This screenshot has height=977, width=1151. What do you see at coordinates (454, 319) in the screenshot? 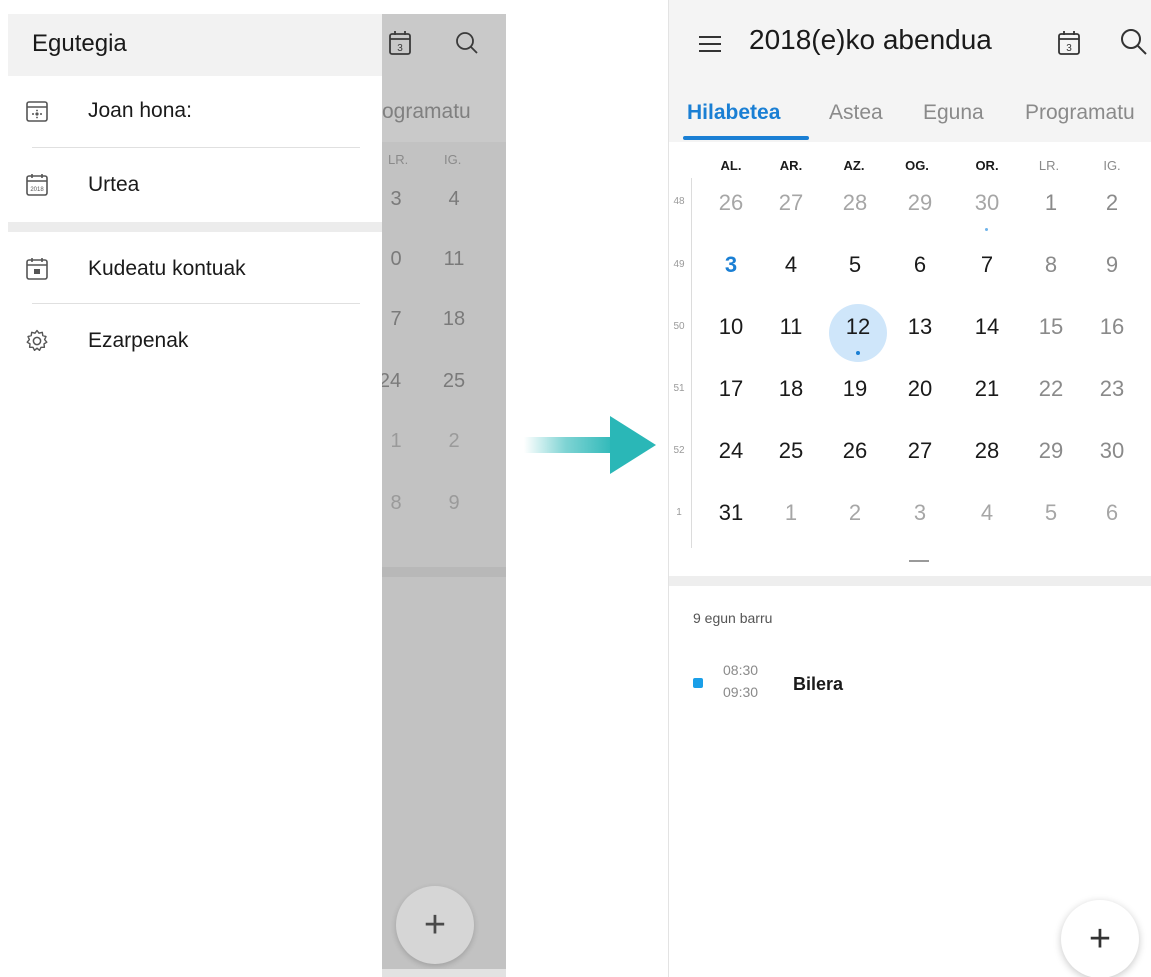
I see `dimmed-day: 18` at bounding box center [454, 319].